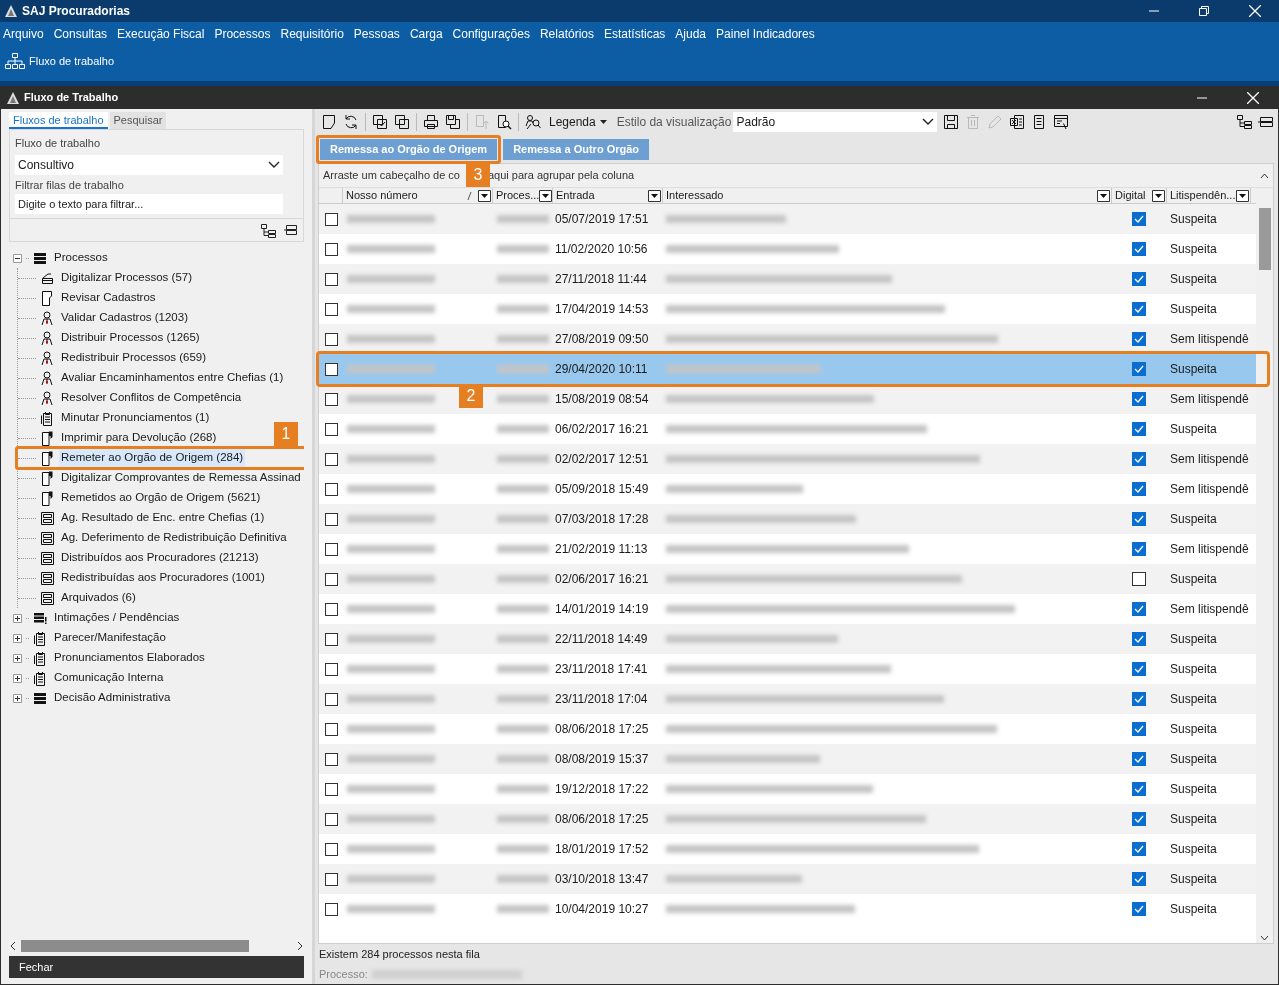  What do you see at coordinates (130, 338) in the screenshot?
I see `tree-item: Distribuir Processos (1265)` at bounding box center [130, 338].